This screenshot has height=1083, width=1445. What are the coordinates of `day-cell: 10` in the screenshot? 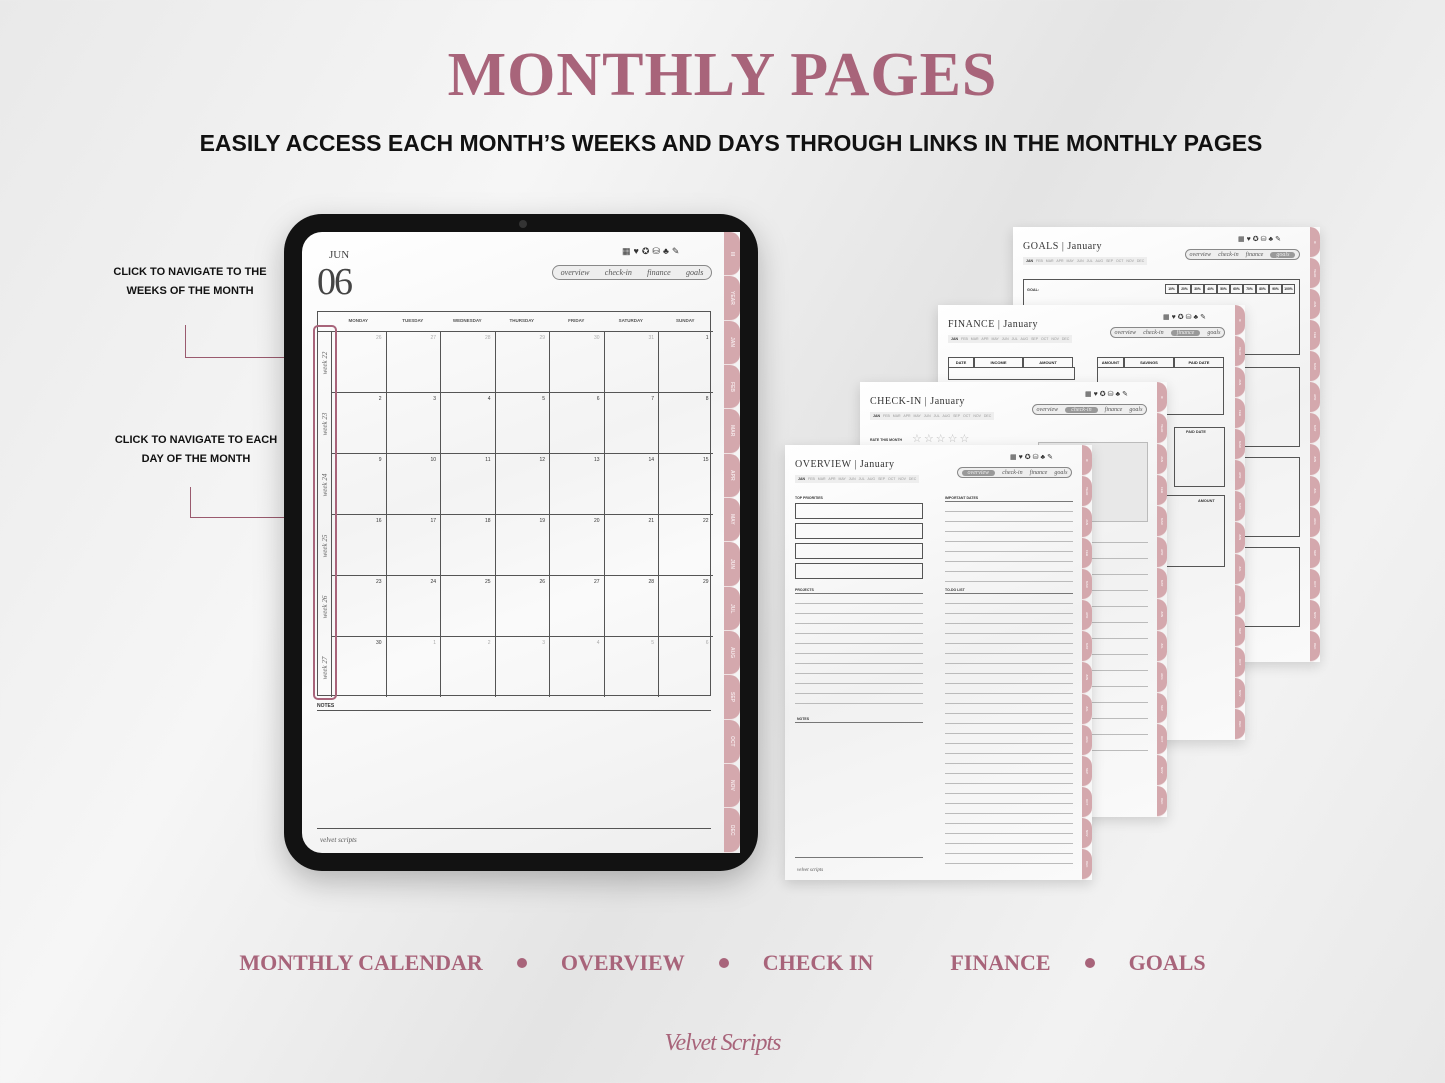 It's located at (412, 483).